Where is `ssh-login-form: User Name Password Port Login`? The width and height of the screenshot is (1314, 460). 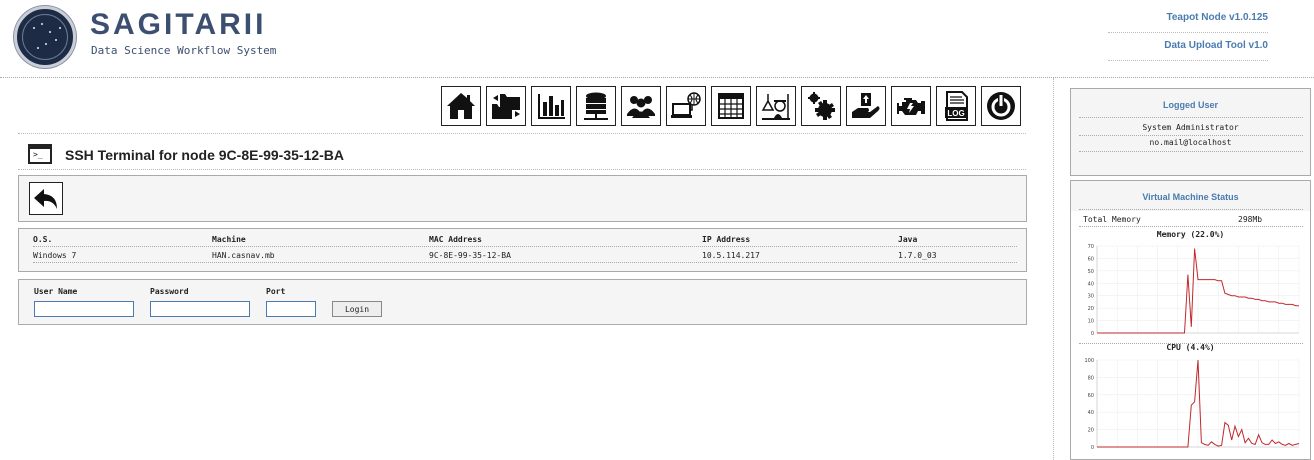
ssh-login-form: User Name Password Port Login is located at coordinates (522, 302).